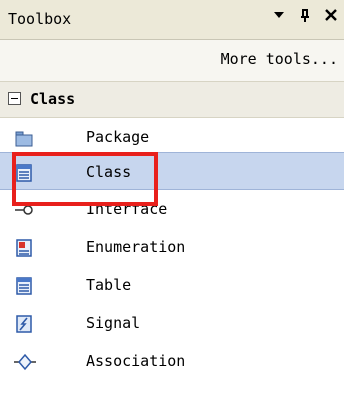 Image resolution: width=344 pixels, height=416 pixels. What do you see at coordinates (279, 18) in the screenshot?
I see `dropdown-arrow-icon` at bounding box center [279, 18].